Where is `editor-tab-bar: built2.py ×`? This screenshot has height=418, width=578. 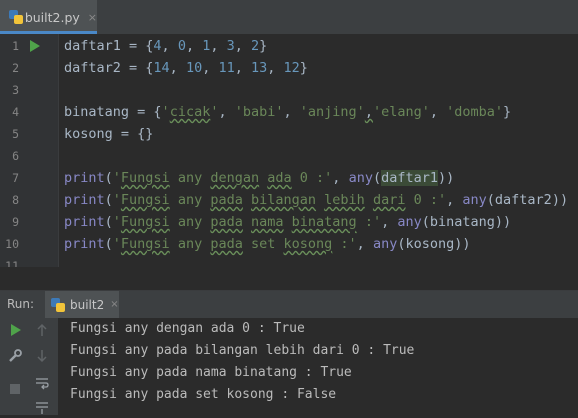
editor-tab-bar: built2.py × is located at coordinates (289, 17).